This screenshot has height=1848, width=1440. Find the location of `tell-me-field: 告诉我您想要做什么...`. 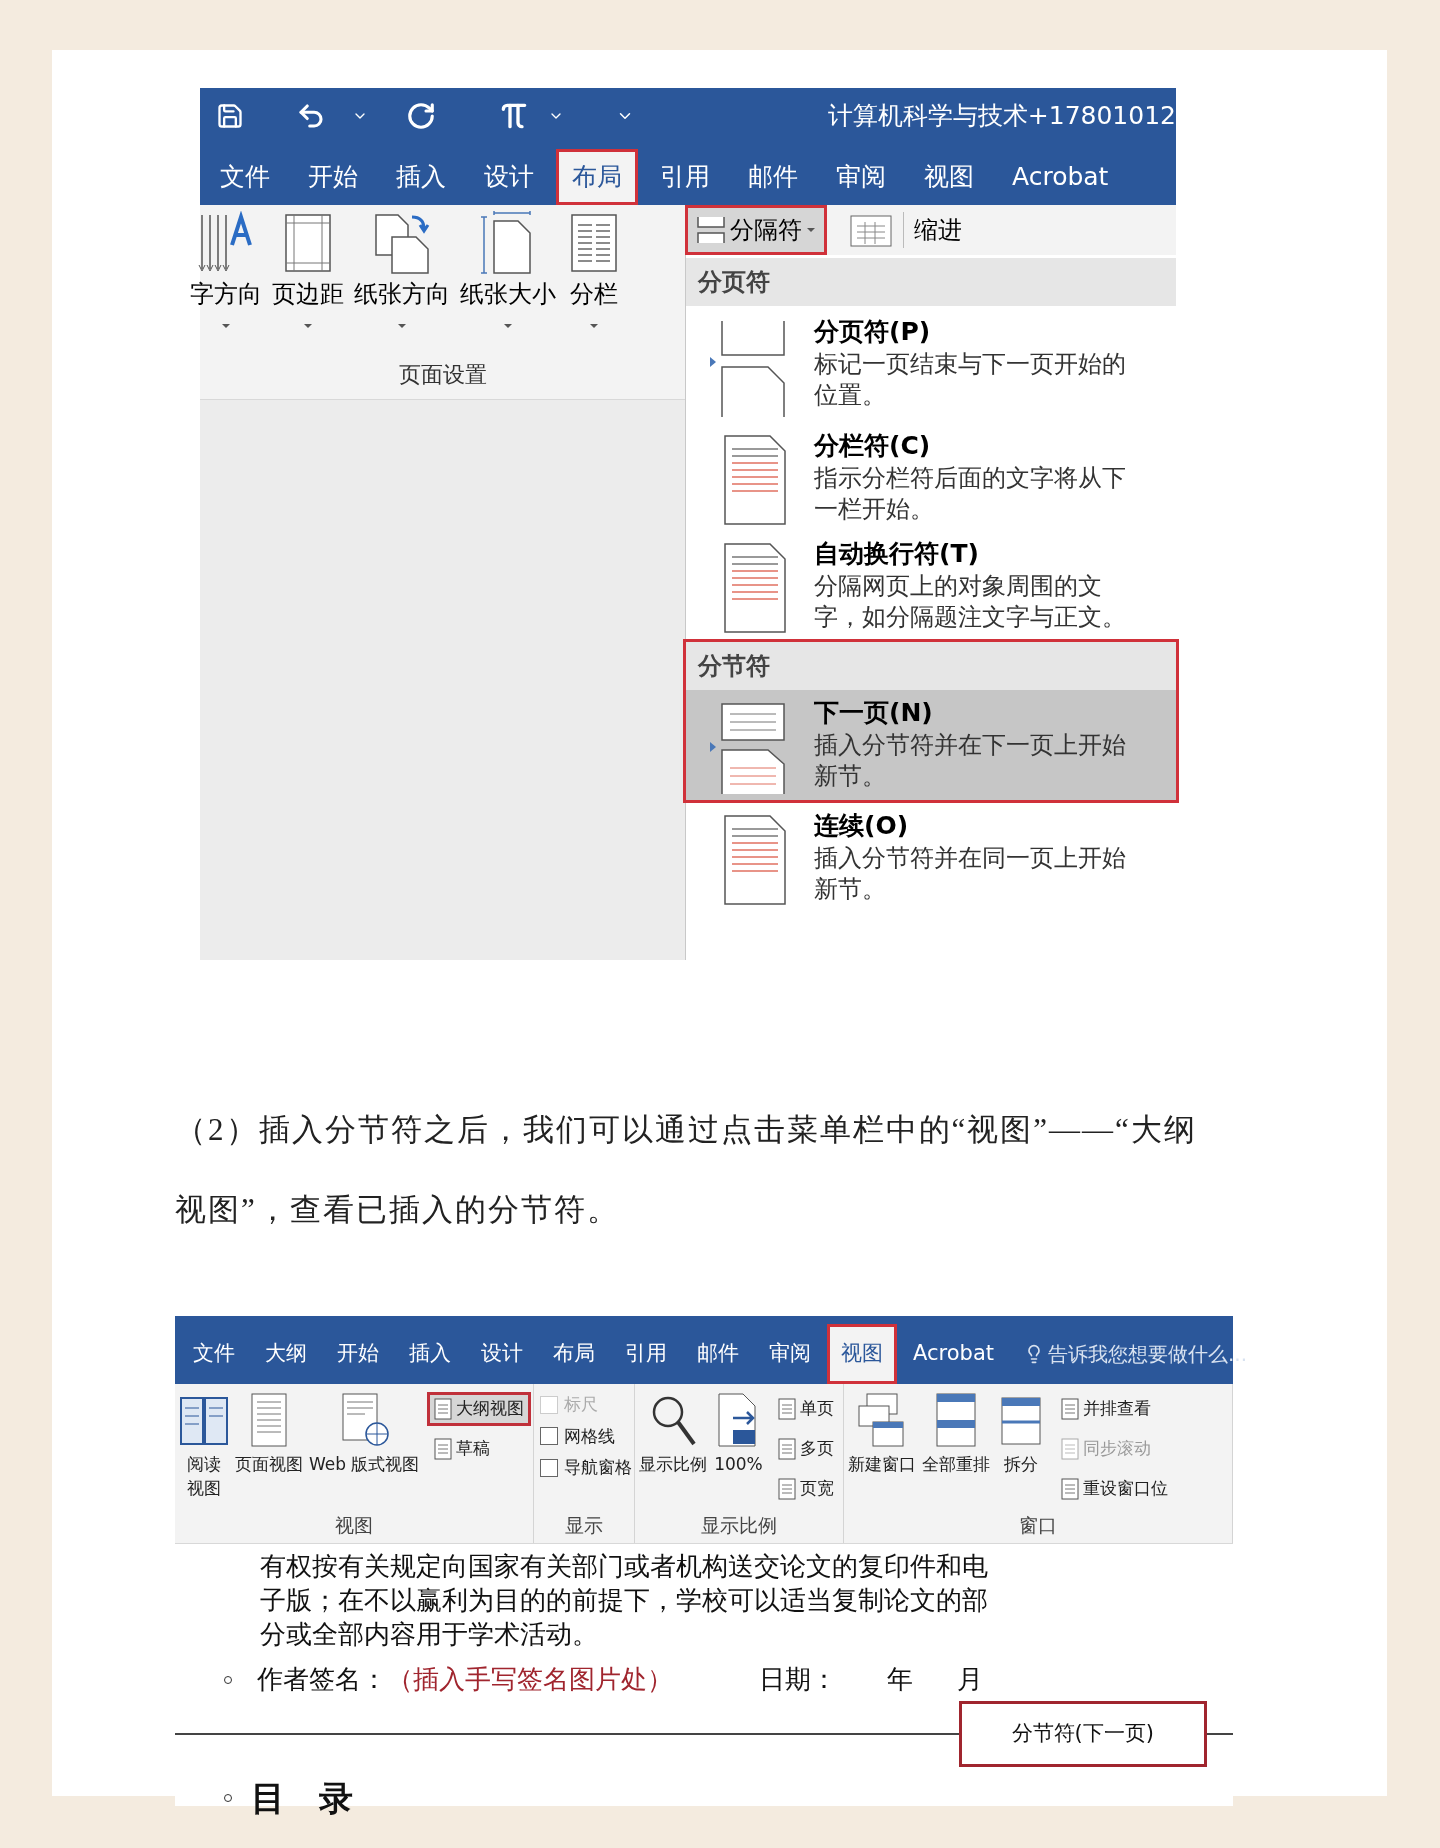

tell-me-field: 告诉我您想要做什么... is located at coordinates (1136, 1354).